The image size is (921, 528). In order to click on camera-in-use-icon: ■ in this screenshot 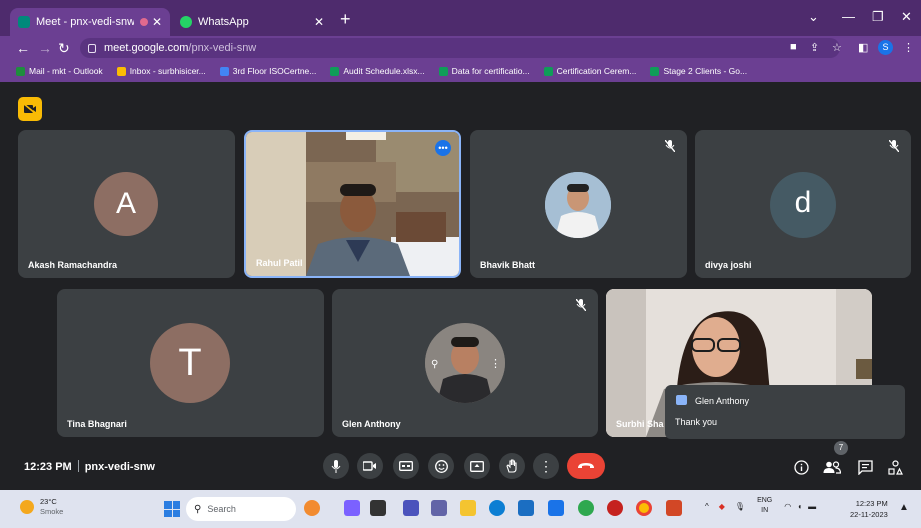, I will do `click(793, 47)`.